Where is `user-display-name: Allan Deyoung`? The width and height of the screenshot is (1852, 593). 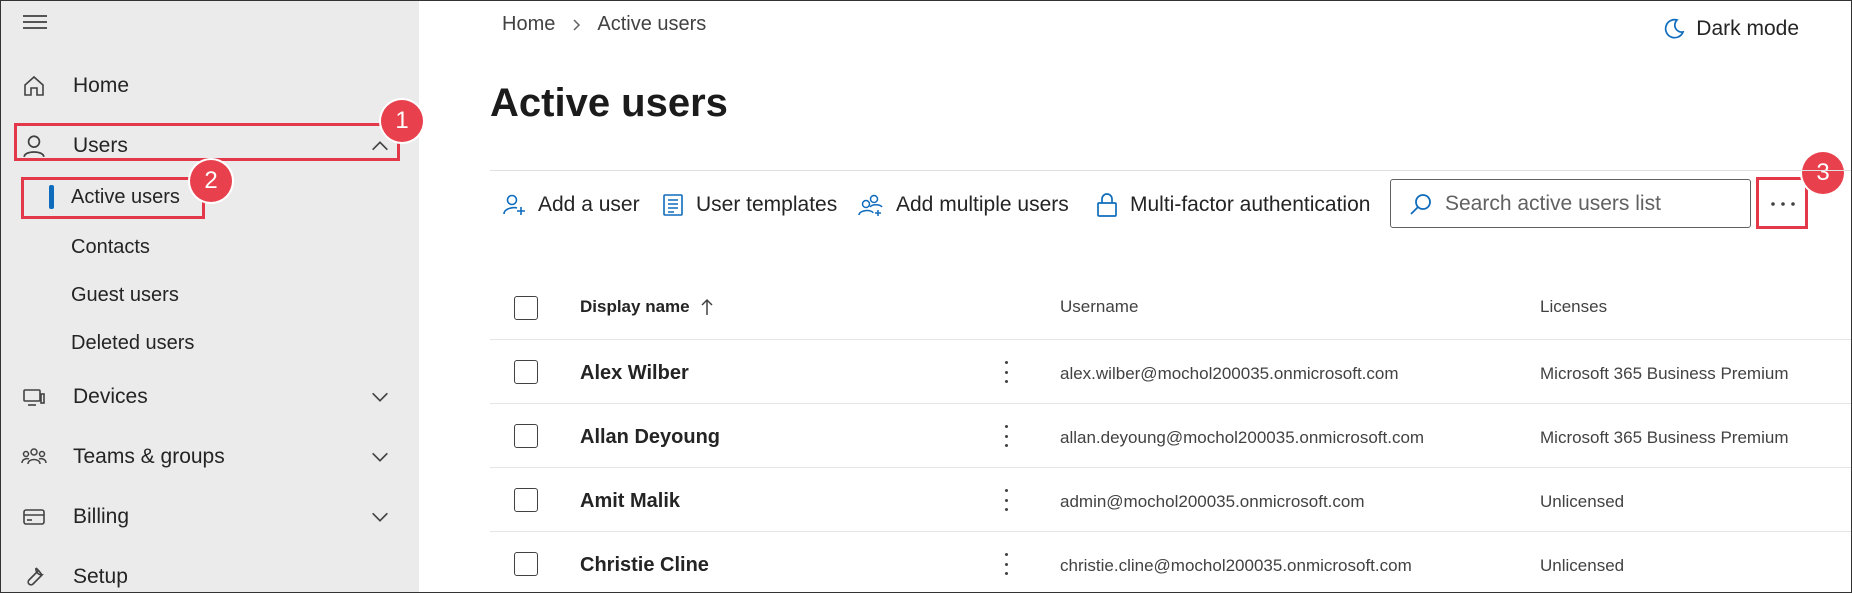 user-display-name: Allan Deyoung is located at coordinates (650, 437).